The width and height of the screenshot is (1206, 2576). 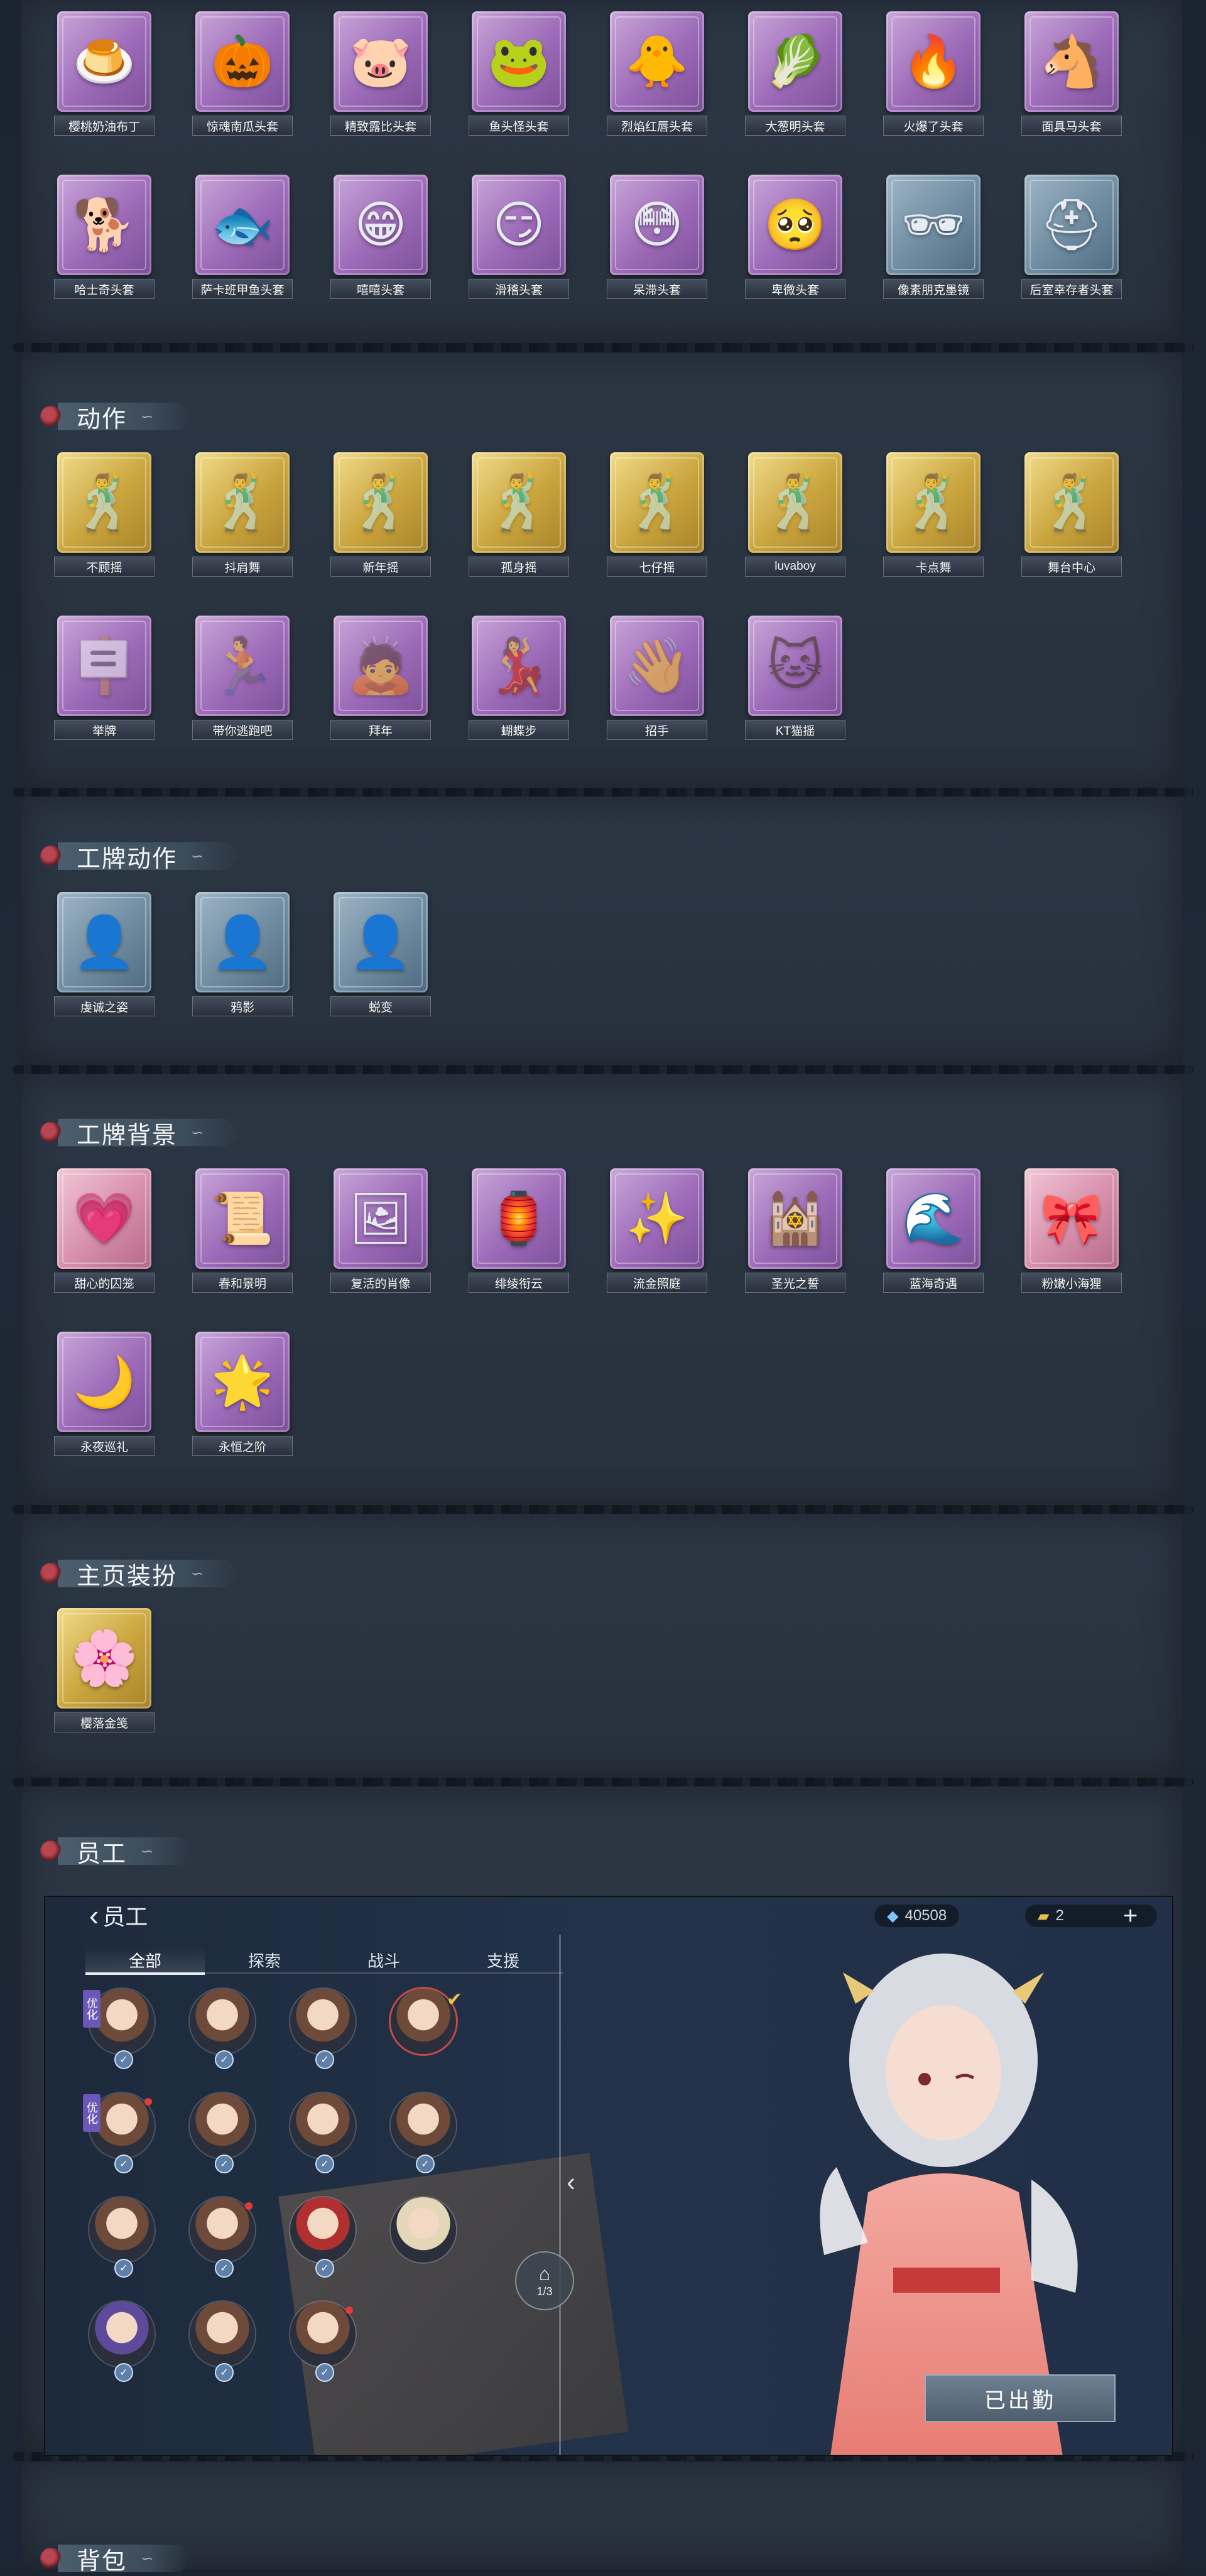 I want to click on badge-bg-item: 🕍 圣光之誓, so click(x=795, y=1231).